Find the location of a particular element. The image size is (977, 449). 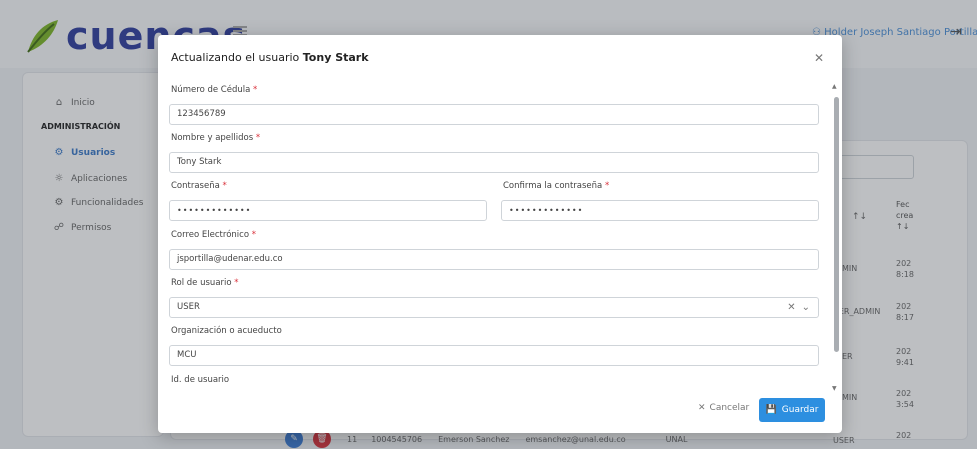

cancel-button: ✕ Cancelar is located at coordinates (723, 408).